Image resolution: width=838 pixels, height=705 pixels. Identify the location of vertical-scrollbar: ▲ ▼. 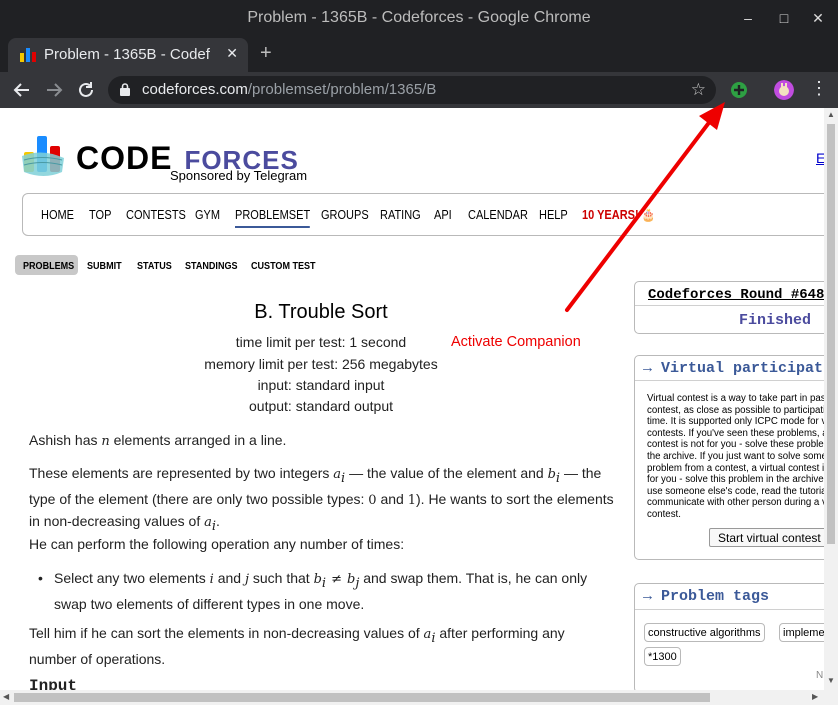
(831, 399).